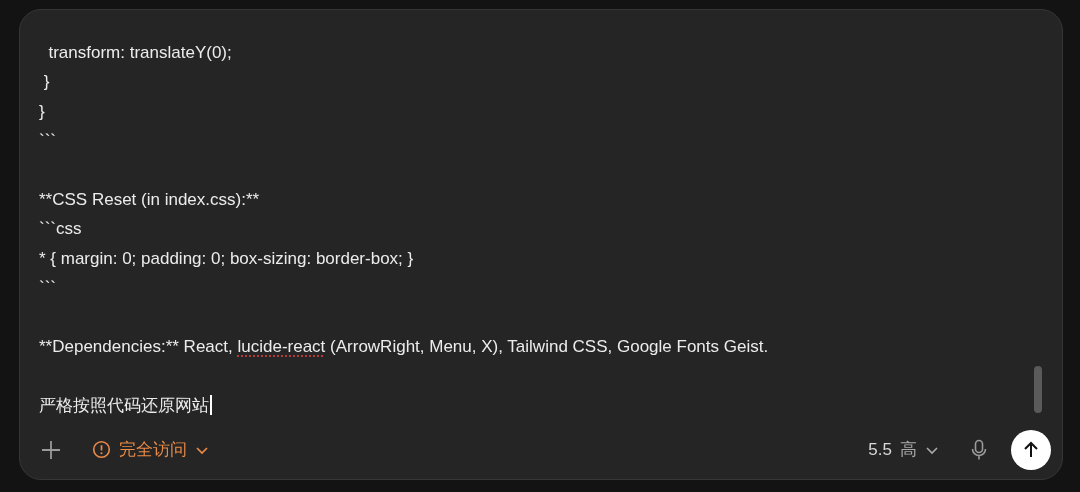  I want to click on model-dropdown: 5.5 高, so click(903, 450).